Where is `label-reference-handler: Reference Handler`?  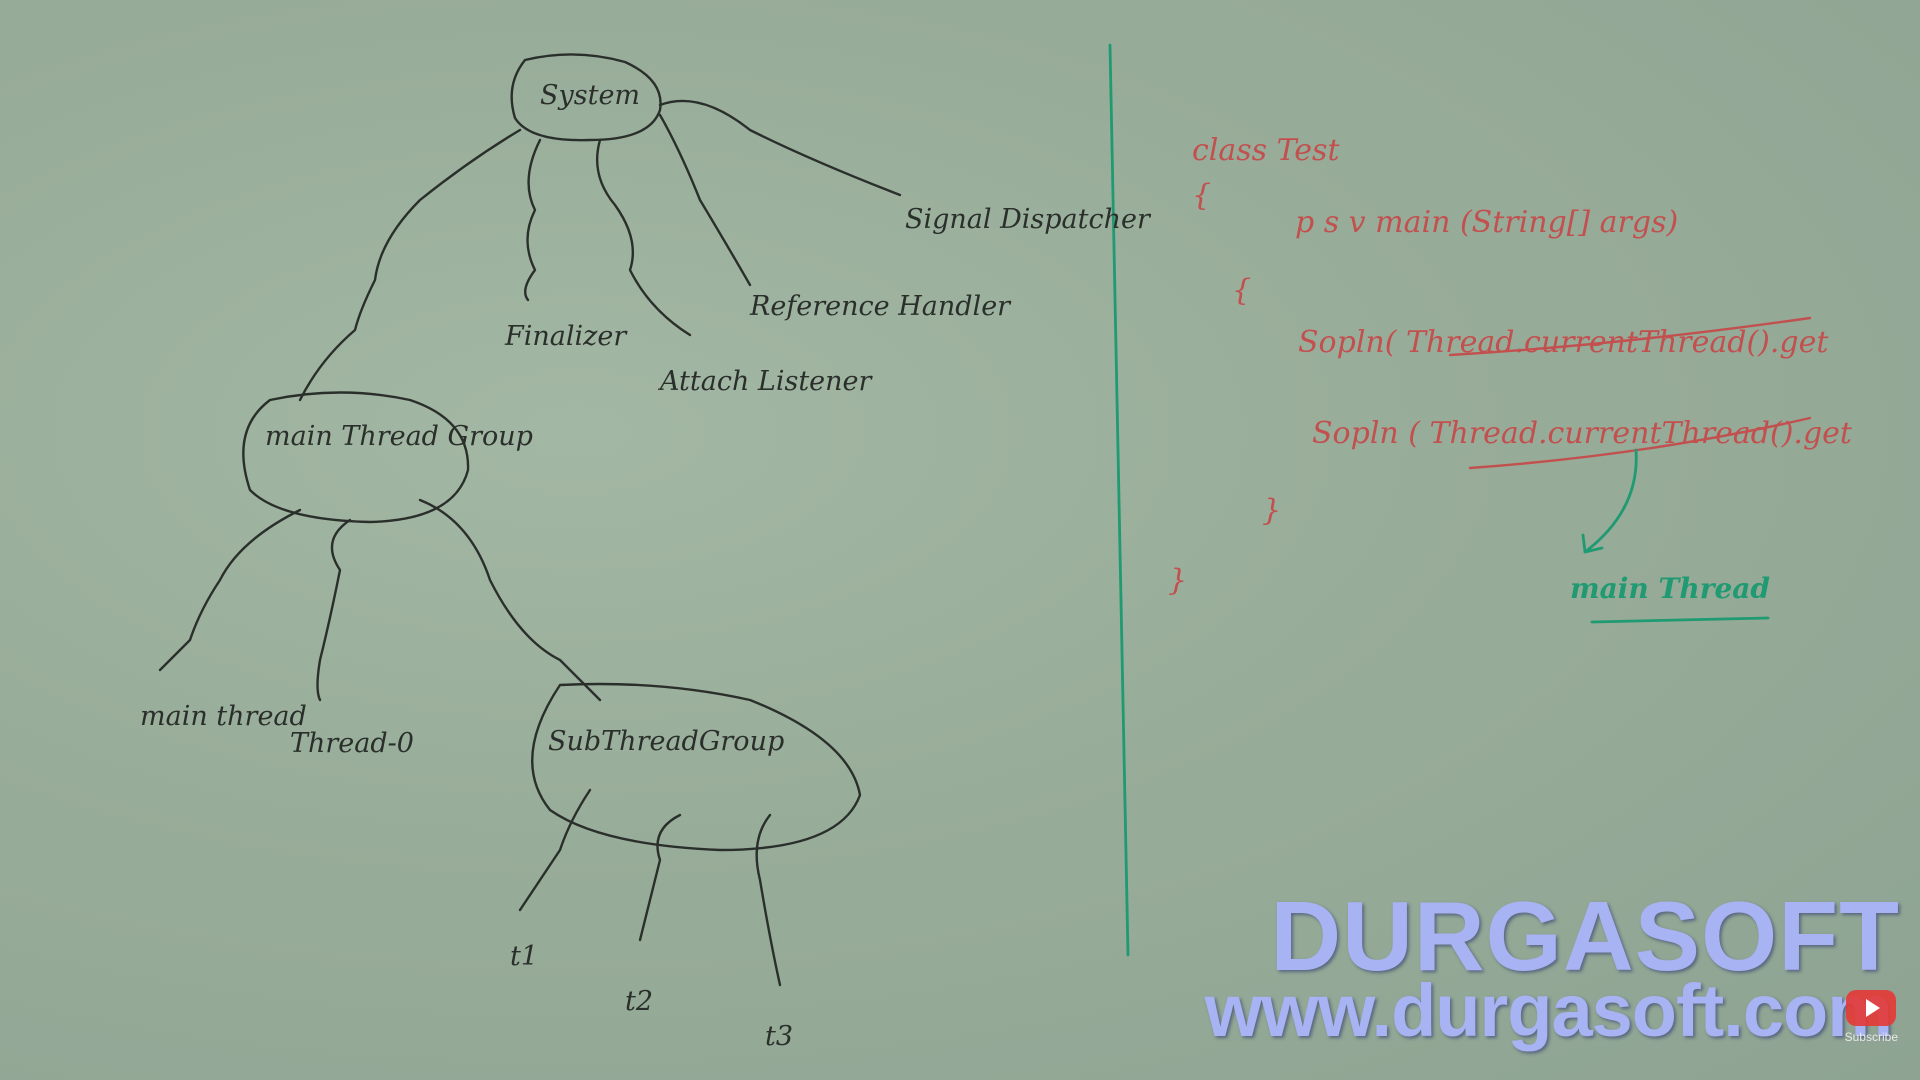
label-reference-handler: Reference Handler is located at coordinates (880, 306).